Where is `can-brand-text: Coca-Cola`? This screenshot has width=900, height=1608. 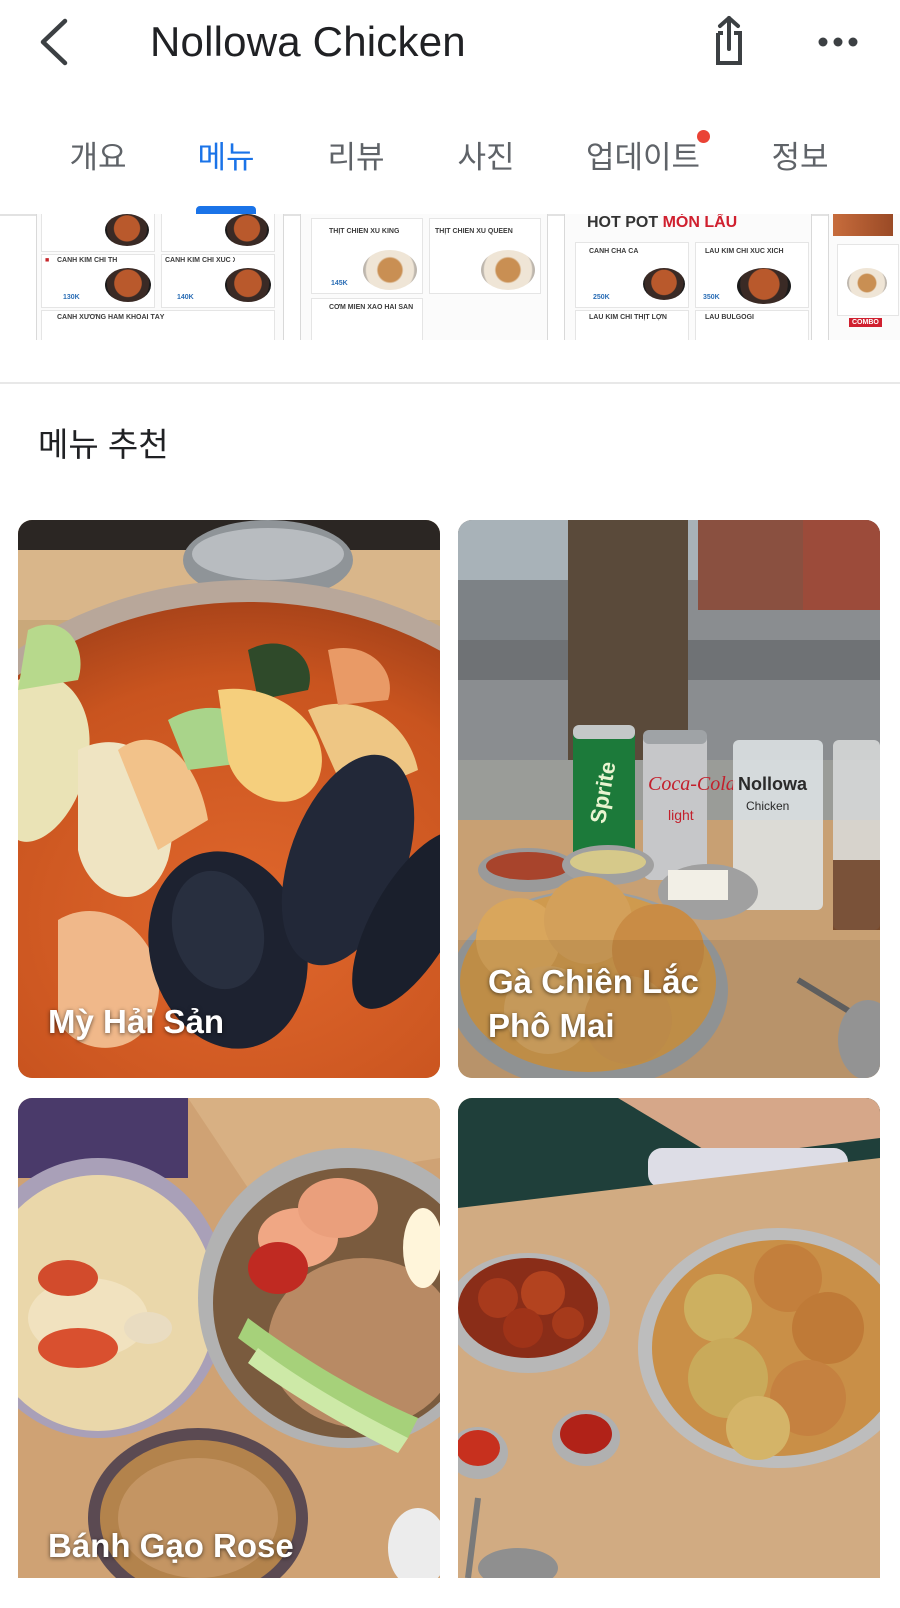 can-brand-text: Coca-Cola is located at coordinates (692, 784).